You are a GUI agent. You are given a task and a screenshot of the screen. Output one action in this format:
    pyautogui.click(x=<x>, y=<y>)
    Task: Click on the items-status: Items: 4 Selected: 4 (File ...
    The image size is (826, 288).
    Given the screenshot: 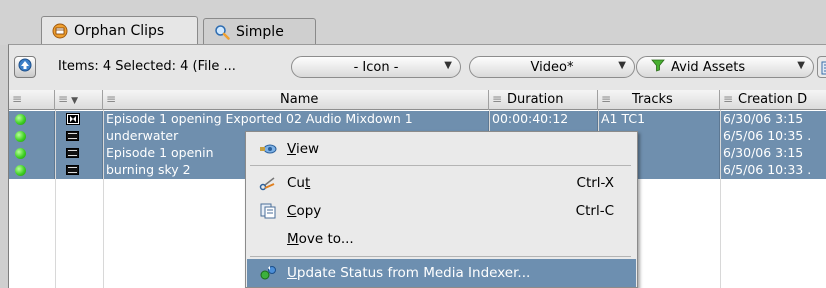 What is the action you would take?
    pyautogui.click(x=147, y=66)
    